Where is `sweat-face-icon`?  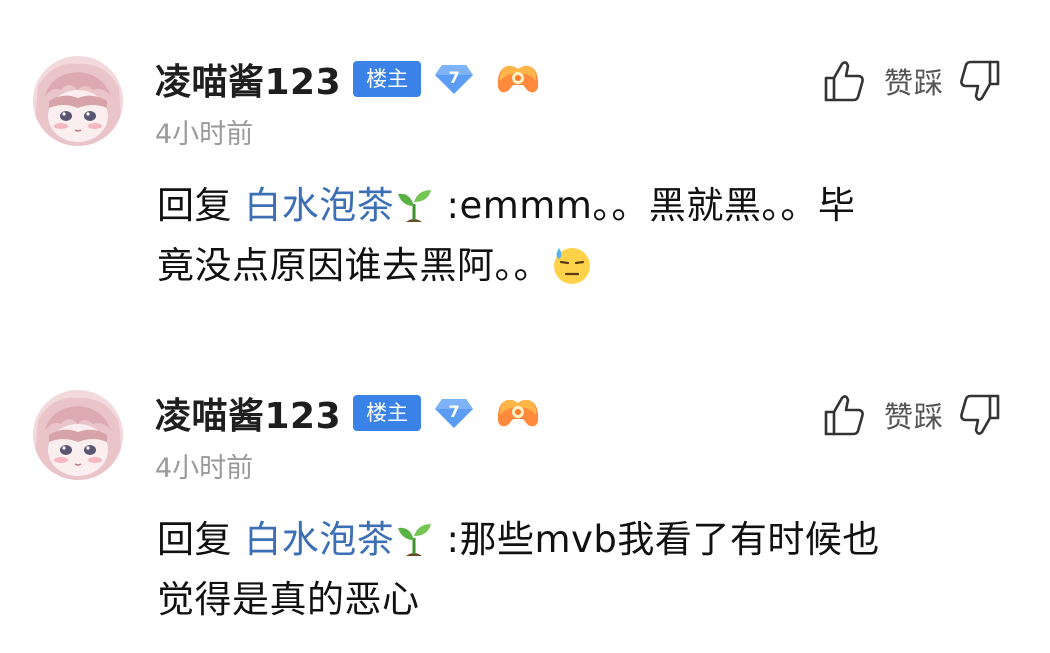
sweat-face-icon is located at coordinates (572, 265).